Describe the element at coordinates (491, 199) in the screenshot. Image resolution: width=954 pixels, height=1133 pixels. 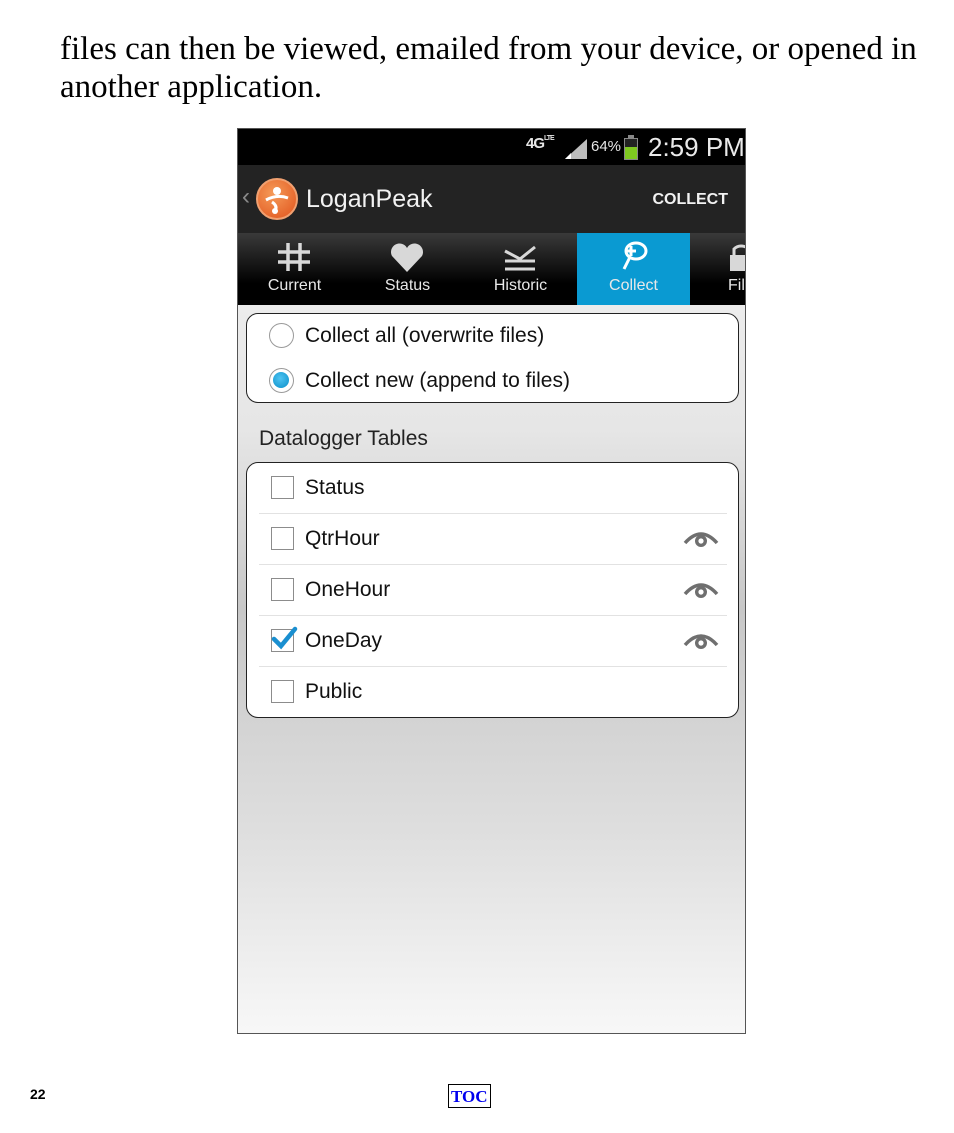
I see `action-bar: ‹ LoganPeak COLLECT` at that location.